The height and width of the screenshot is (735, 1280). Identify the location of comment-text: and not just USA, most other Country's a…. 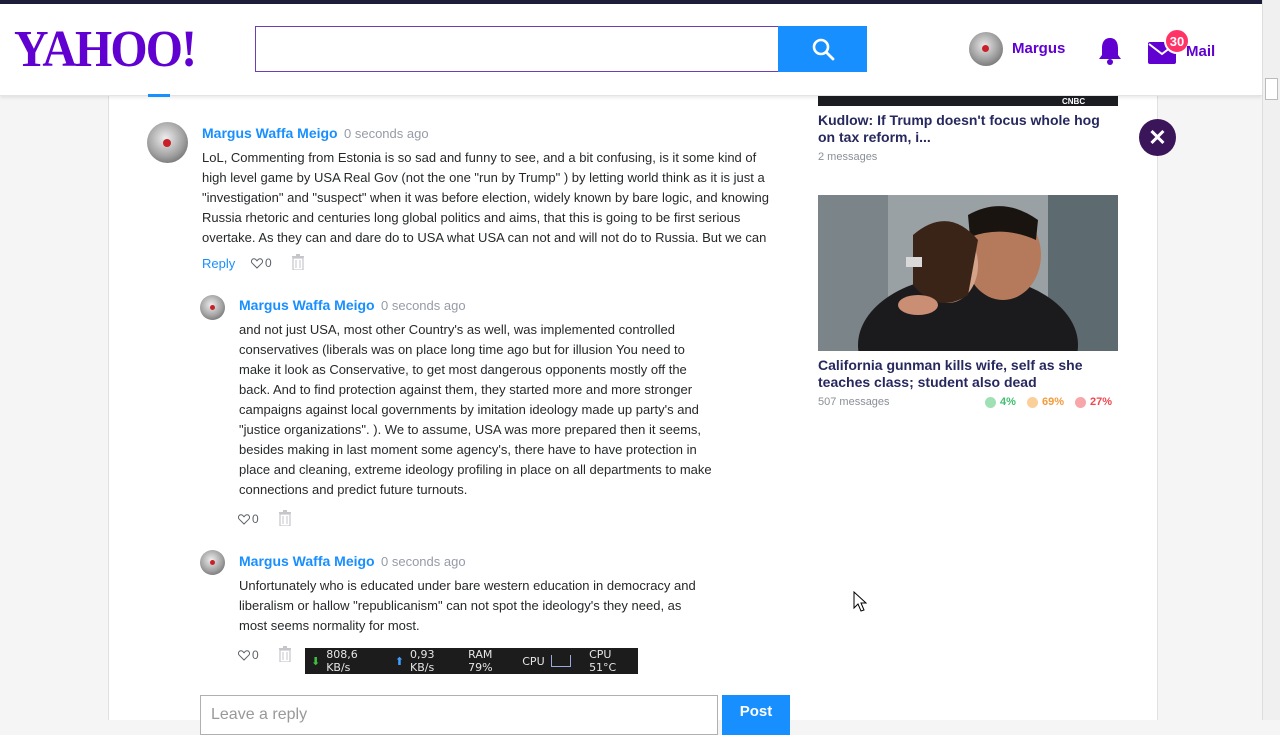
(475, 409).